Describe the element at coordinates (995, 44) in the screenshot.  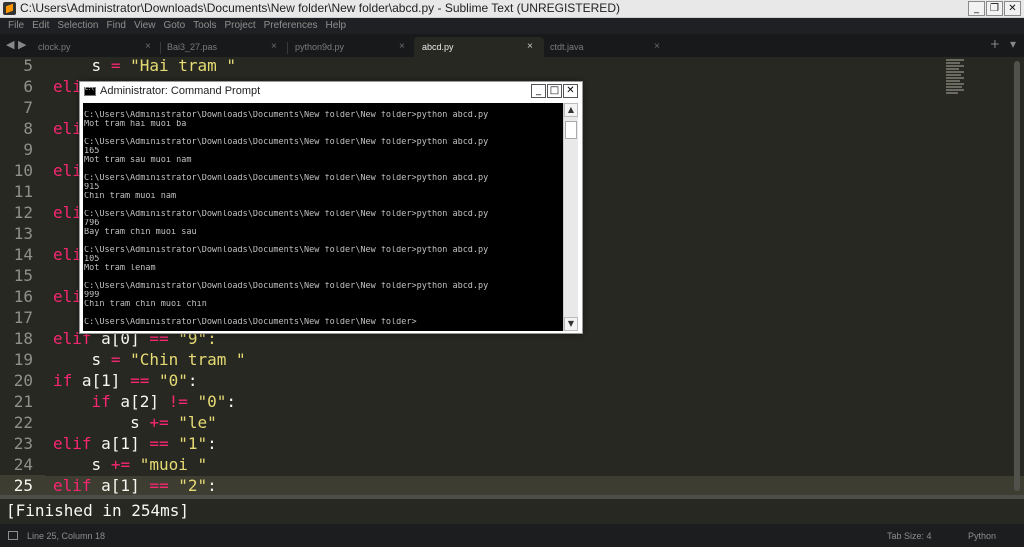
I see `new-tab-icon: +` at that location.